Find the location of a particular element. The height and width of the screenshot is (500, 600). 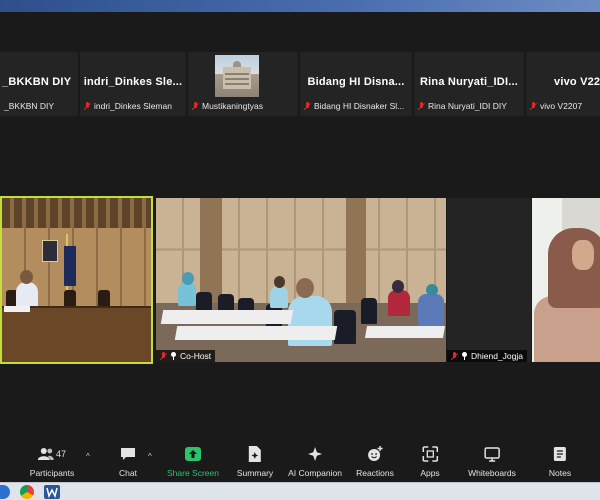

whiteboards-button: Whiteboards is located at coordinates (492, 462).